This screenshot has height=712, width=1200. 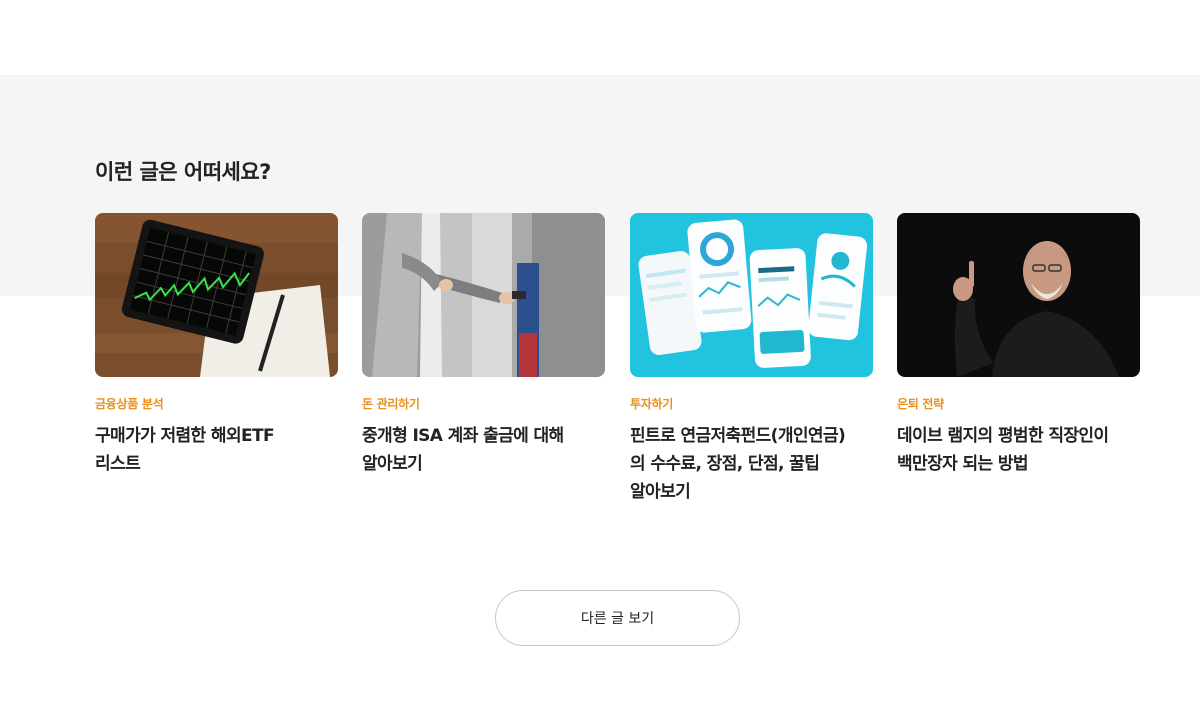 I want to click on article-title: 구매가가 저렴한 해외ETF 리스트, so click(x=216, y=450).